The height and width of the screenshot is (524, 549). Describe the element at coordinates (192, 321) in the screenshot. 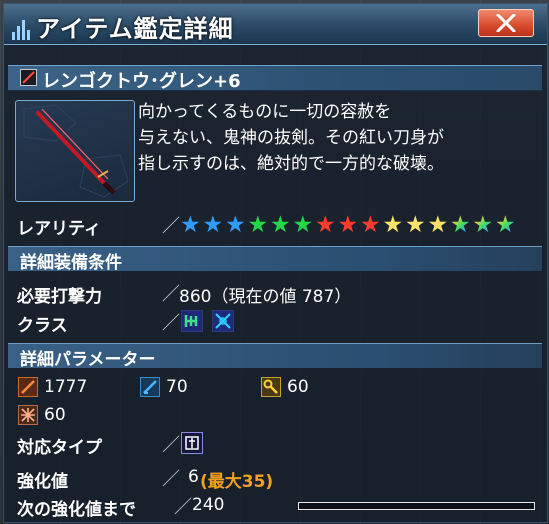

I see `hunter-class-icon` at that location.